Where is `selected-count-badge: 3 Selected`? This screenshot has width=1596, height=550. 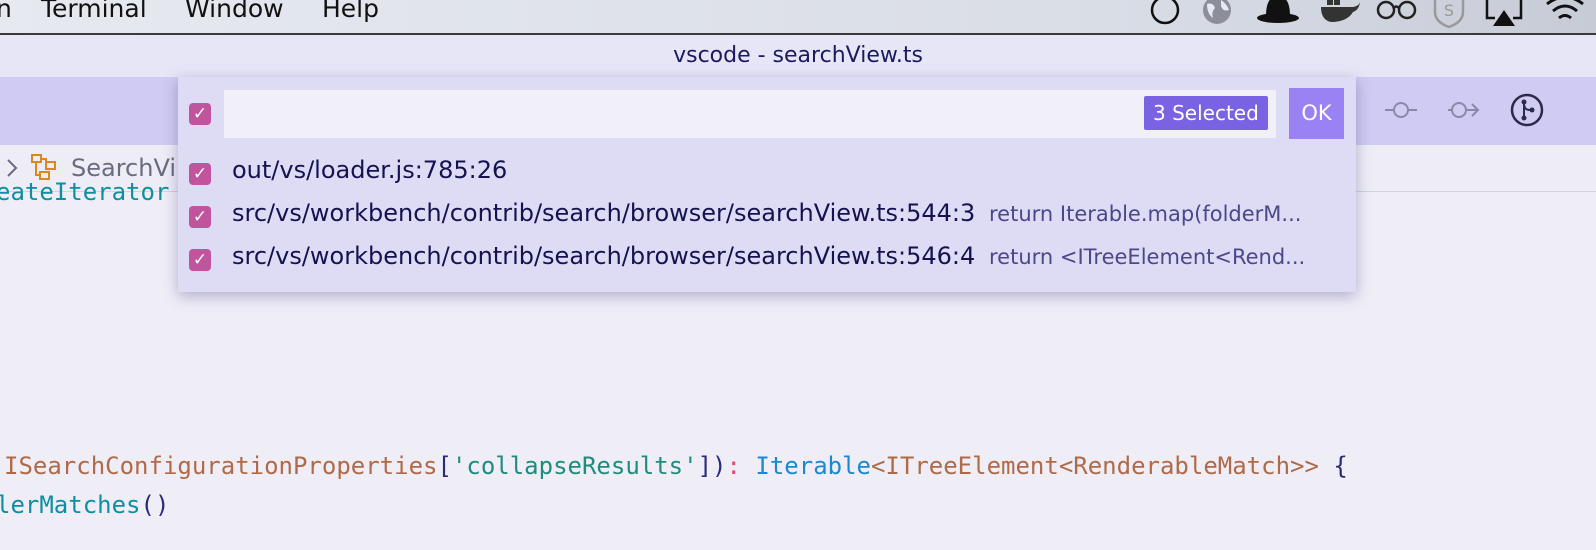 selected-count-badge: 3 Selected is located at coordinates (1206, 113).